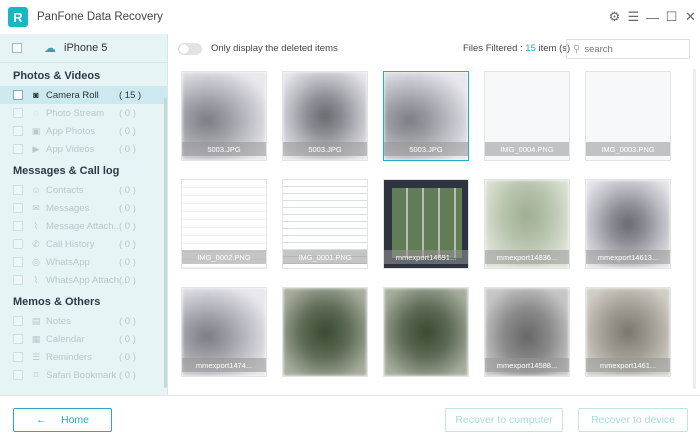 The height and width of the screenshot is (445, 700). I want to click on sidebar-item-reminders: ☰ Reminders ( 0 ), so click(83, 357).